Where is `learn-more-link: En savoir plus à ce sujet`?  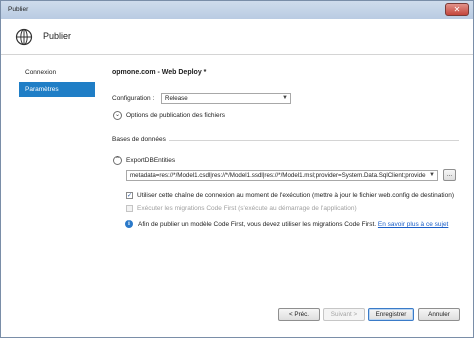 learn-more-link: En savoir plus à ce sujet is located at coordinates (413, 224).